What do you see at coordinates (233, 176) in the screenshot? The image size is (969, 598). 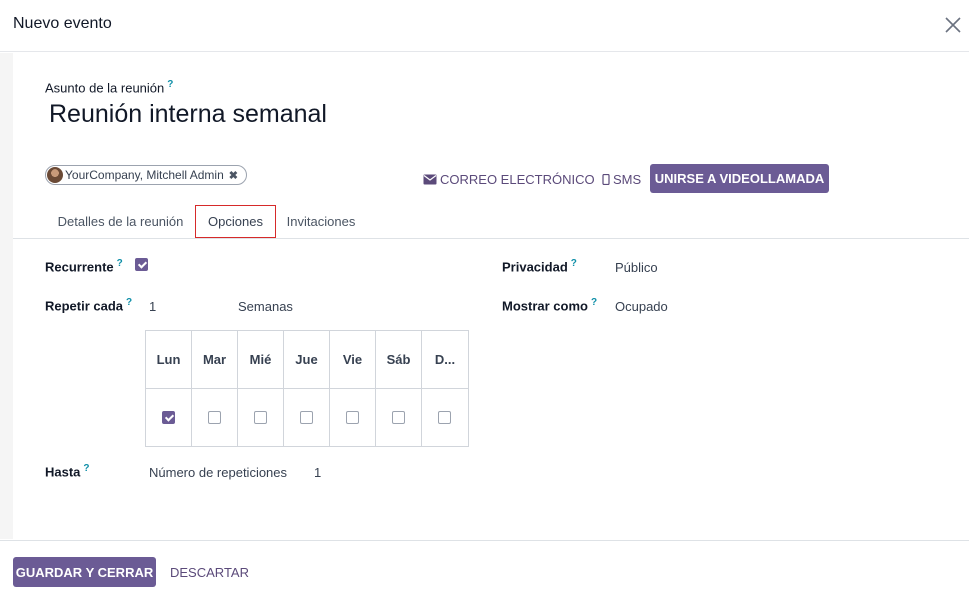 I see `remove-tag-icon: ✖` at bounding box center [233, 176].